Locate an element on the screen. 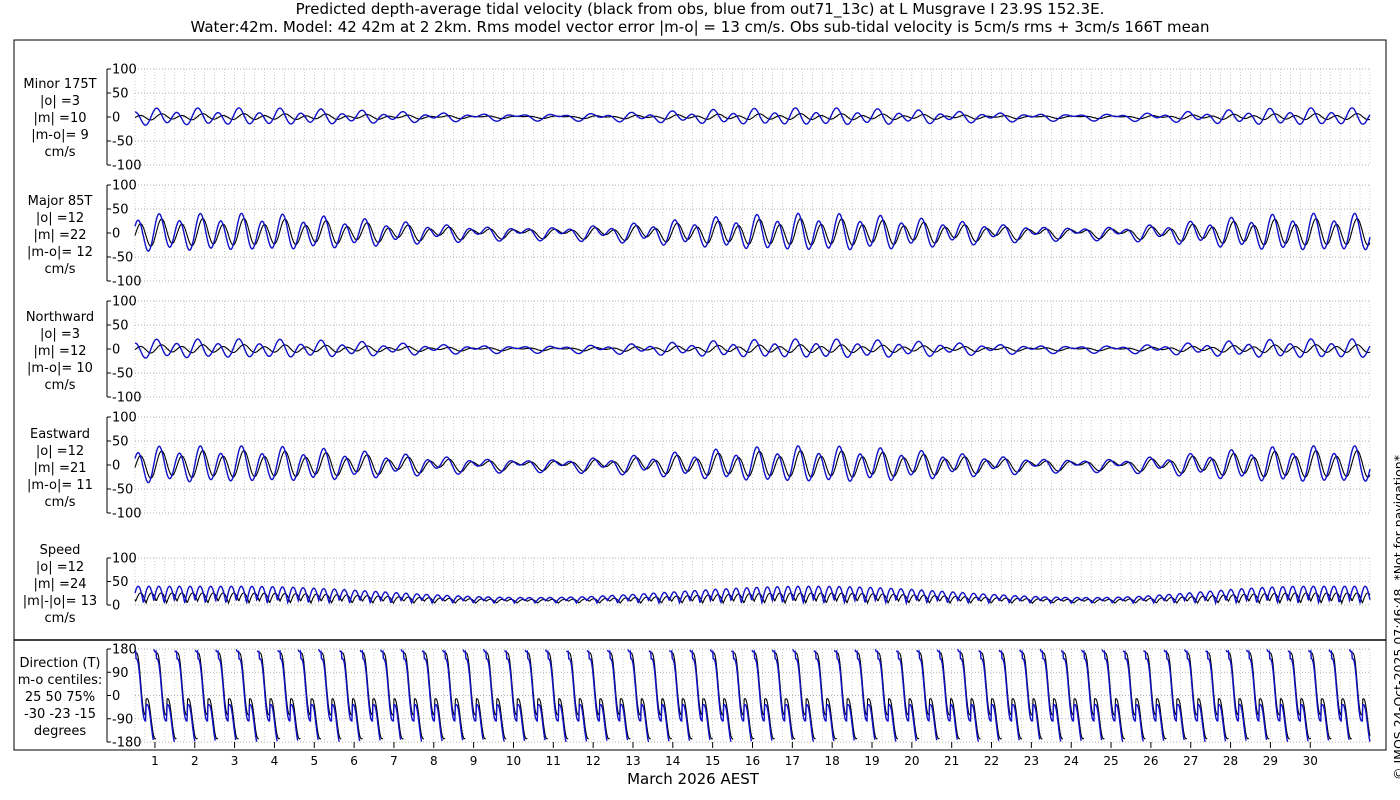 The height and width of the screenshot is (800, 1400). direction-series-obs is located at coordinates (752, 696).